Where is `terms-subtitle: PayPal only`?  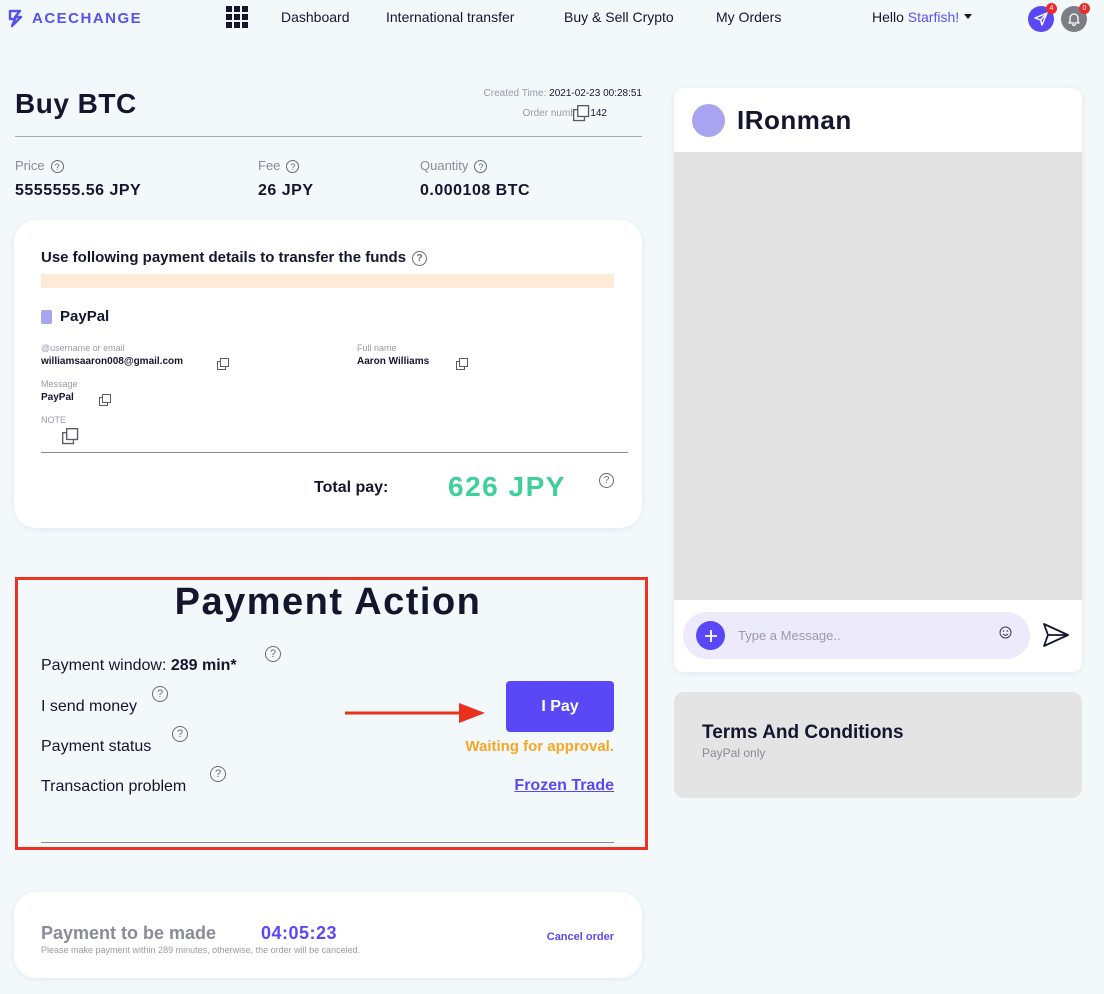 terms-subtitle: PayPal only is located at coordinates (734, 753).